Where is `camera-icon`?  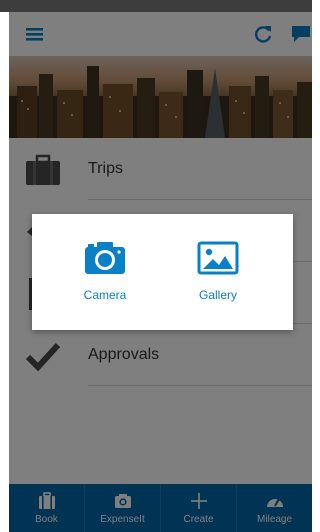
camera-icon is located at coordinates (105, 258).